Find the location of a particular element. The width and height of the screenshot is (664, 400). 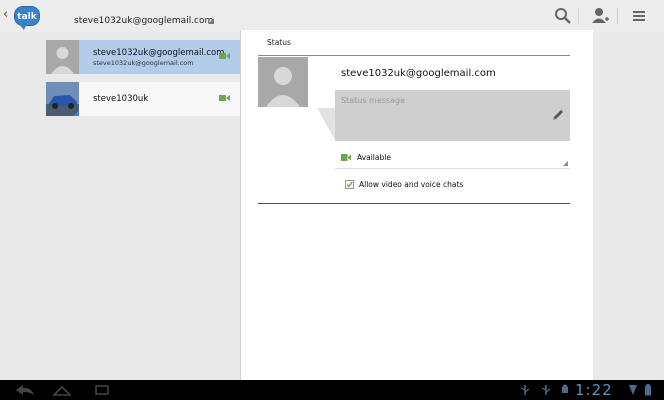

add-contact-icon is located at coordinates (600, 16).